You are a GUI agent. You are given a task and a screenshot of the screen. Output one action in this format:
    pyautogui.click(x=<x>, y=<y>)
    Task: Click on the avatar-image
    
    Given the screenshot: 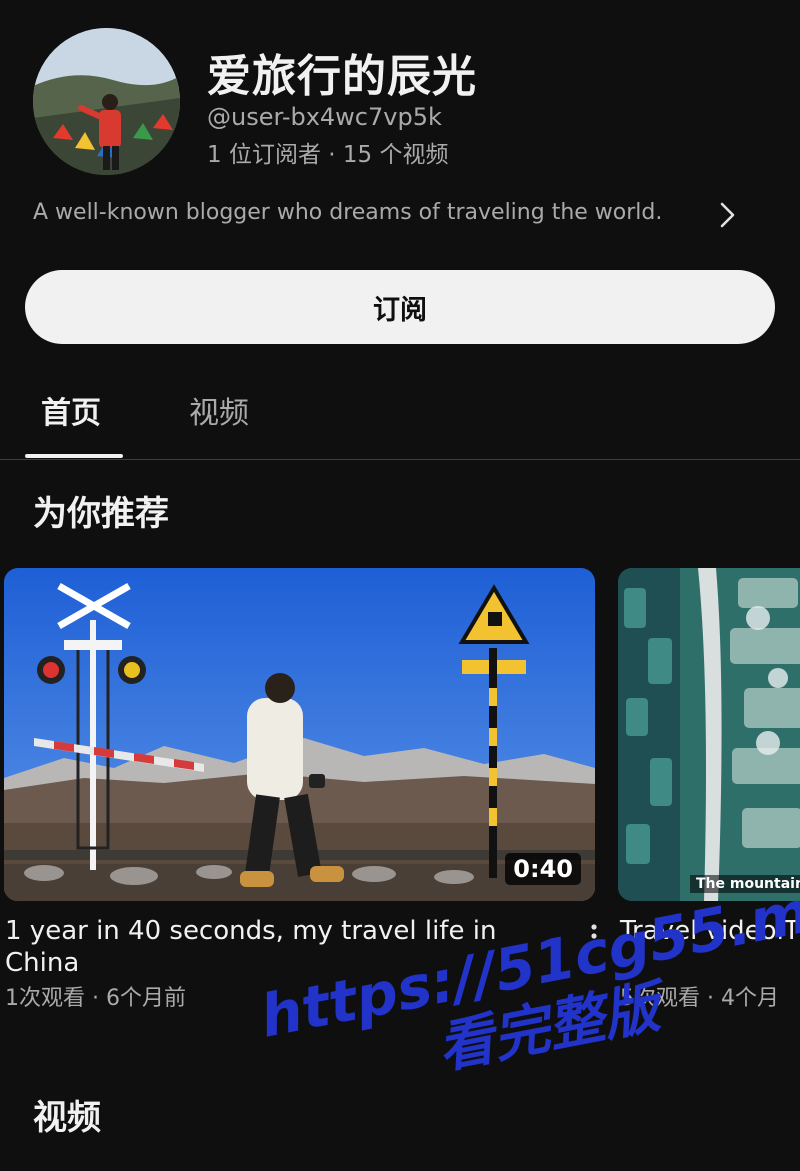 What is the action you would take?
    pyautogui.click(x=106, y=101)
    